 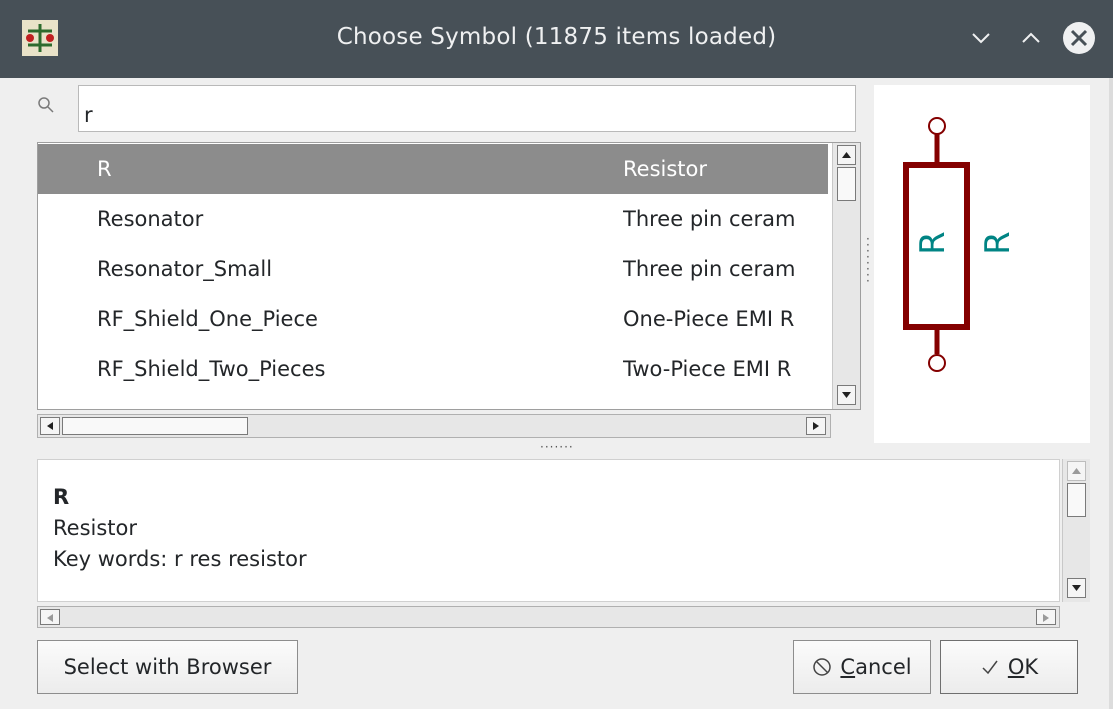 What do you see at coordinates (990, 667) in the screenshot?
I see `checkmark-icon` at bounding box center [990, 667].